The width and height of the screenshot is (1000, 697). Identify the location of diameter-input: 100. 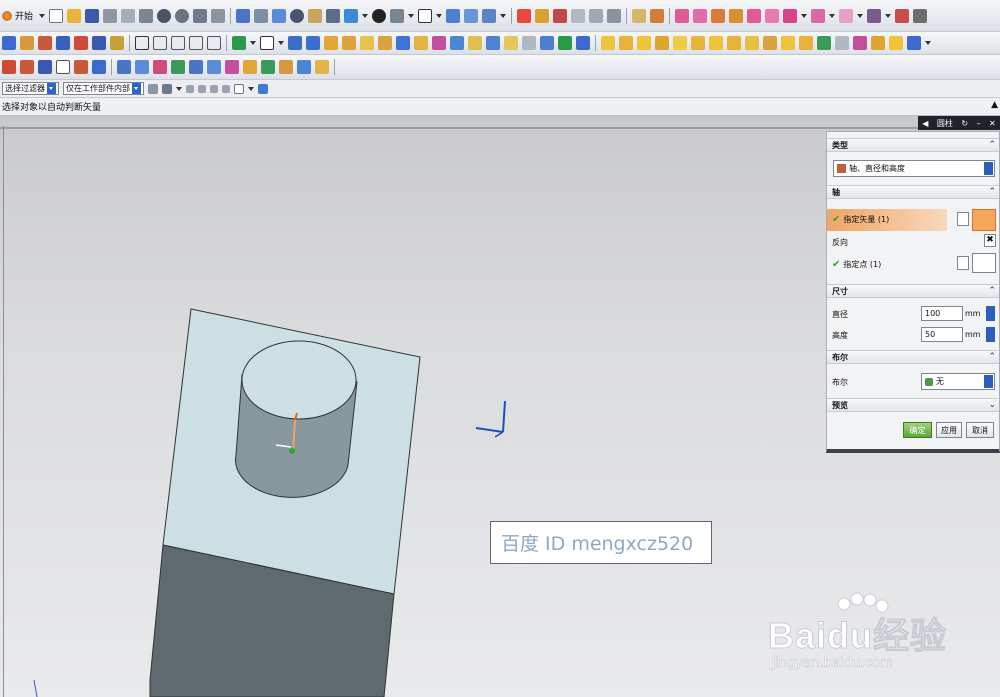
(942, 313).